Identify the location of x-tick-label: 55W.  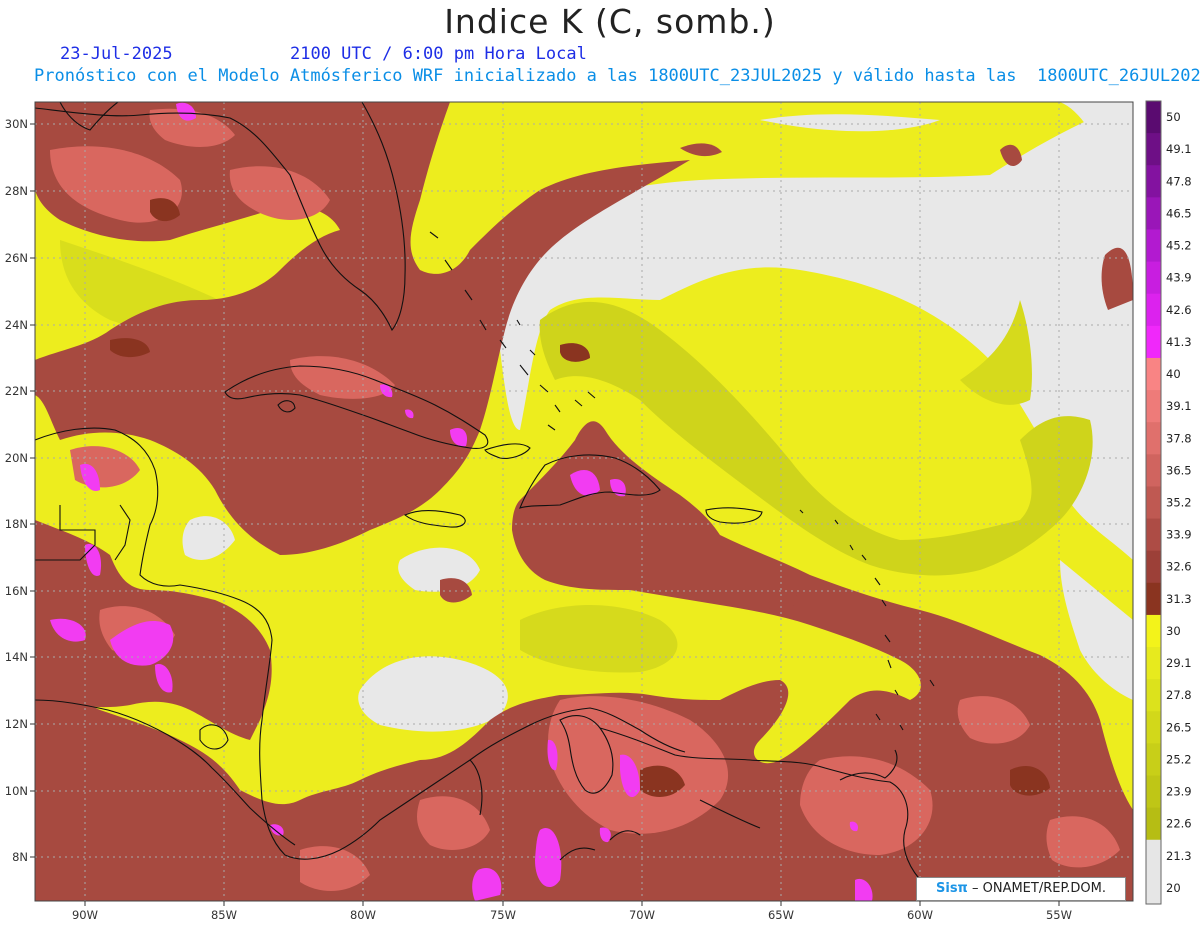
(1059, 915).